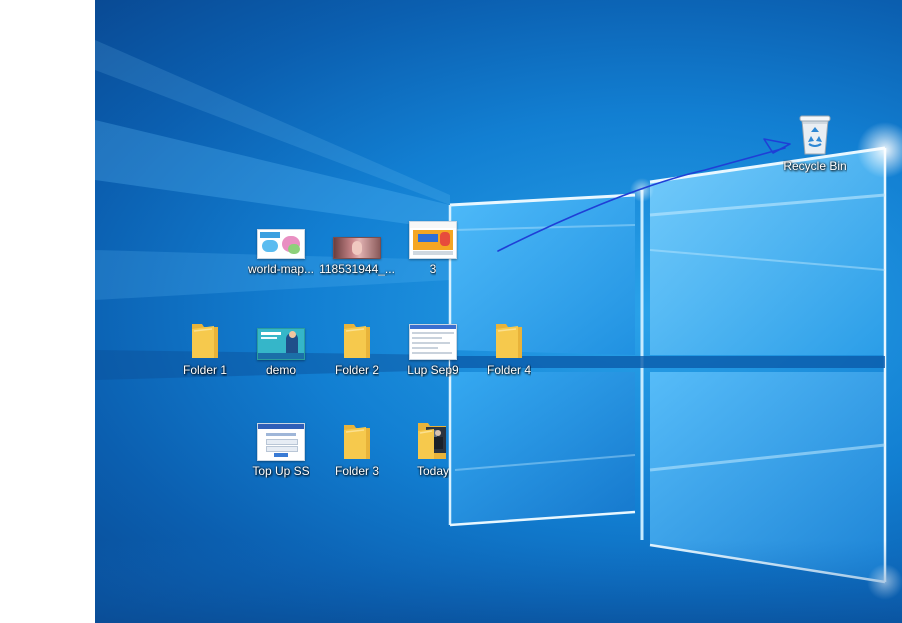 This screenshot has width=902, height=623. What do you see at coordinates (432, 441) in the screenshot?
I see `folder-with-preview-icon` at bounding box center [432, 441].